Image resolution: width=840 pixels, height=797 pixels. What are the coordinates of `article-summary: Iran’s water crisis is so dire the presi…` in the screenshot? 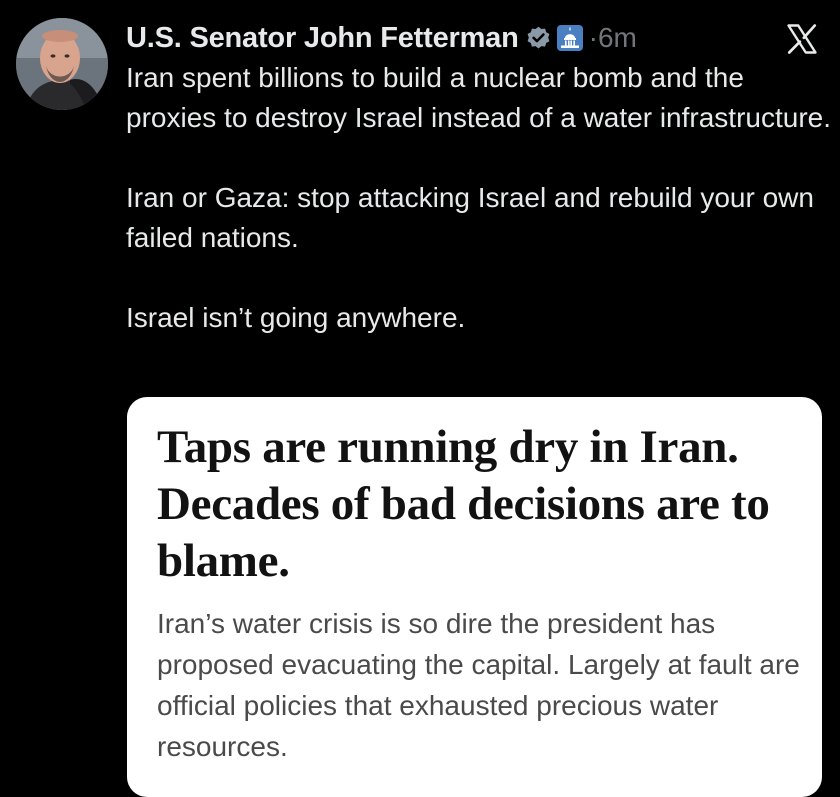 It's located at (478, 685).